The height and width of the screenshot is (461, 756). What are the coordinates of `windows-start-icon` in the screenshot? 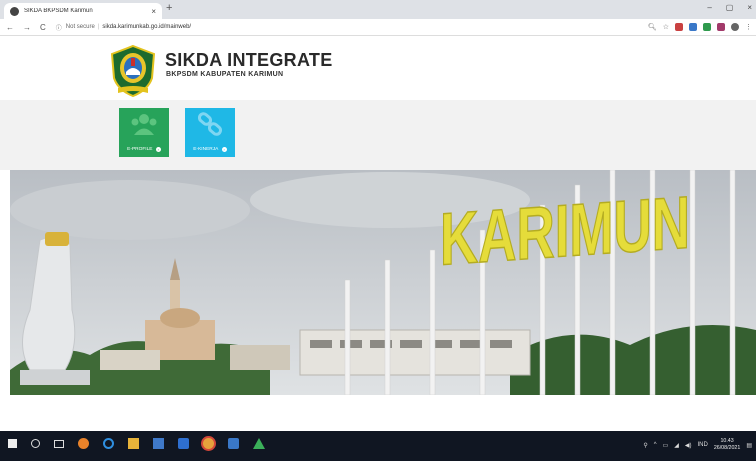 It's located at (12, 443).